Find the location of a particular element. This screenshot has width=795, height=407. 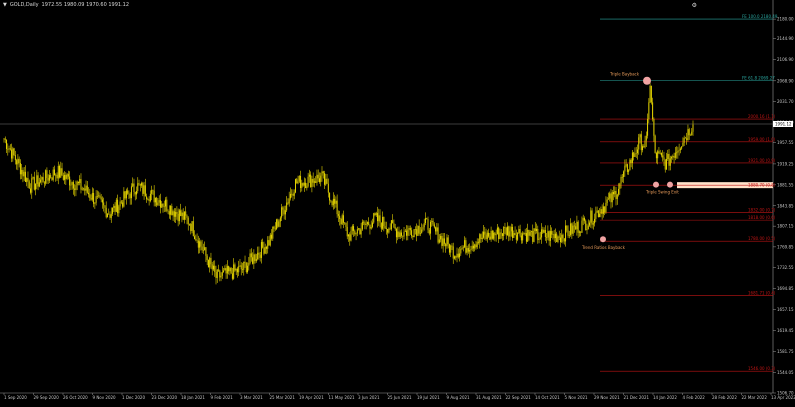

price-tick-label: 1544.05 is located at coordinates (785, 372).